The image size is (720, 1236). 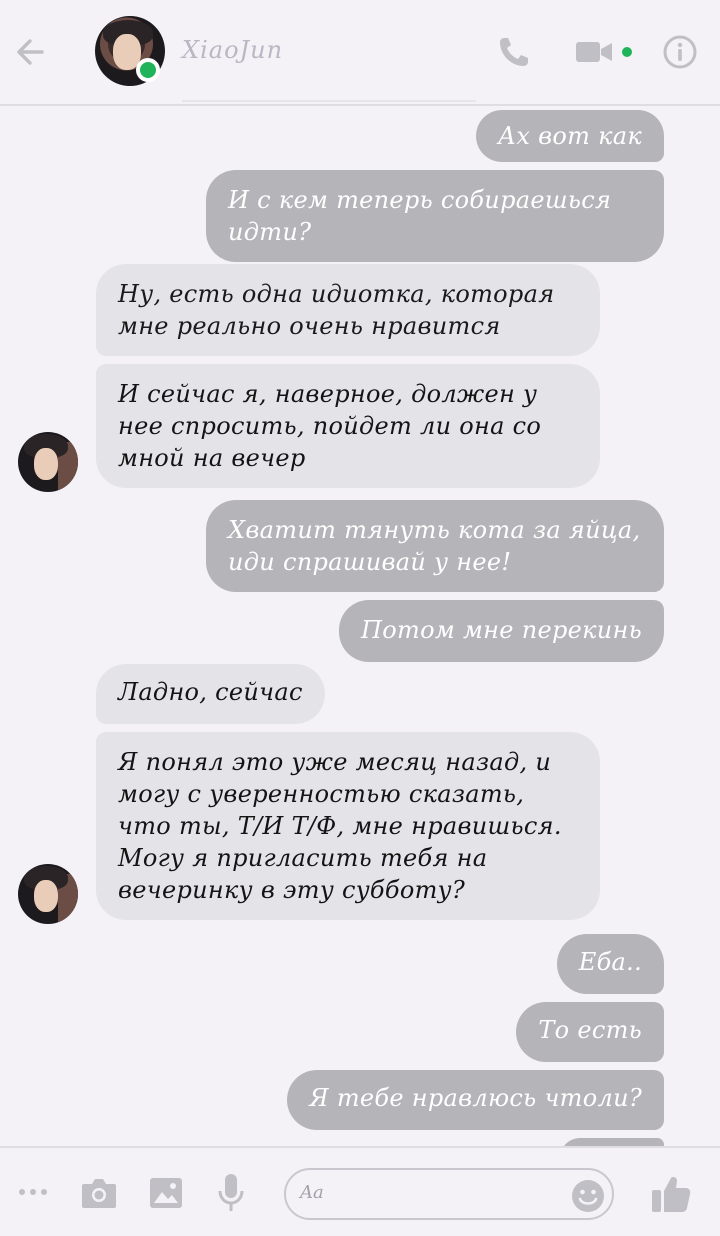 I want to click on message-input-placeholder: Aa, so click(x=312, y=1192).